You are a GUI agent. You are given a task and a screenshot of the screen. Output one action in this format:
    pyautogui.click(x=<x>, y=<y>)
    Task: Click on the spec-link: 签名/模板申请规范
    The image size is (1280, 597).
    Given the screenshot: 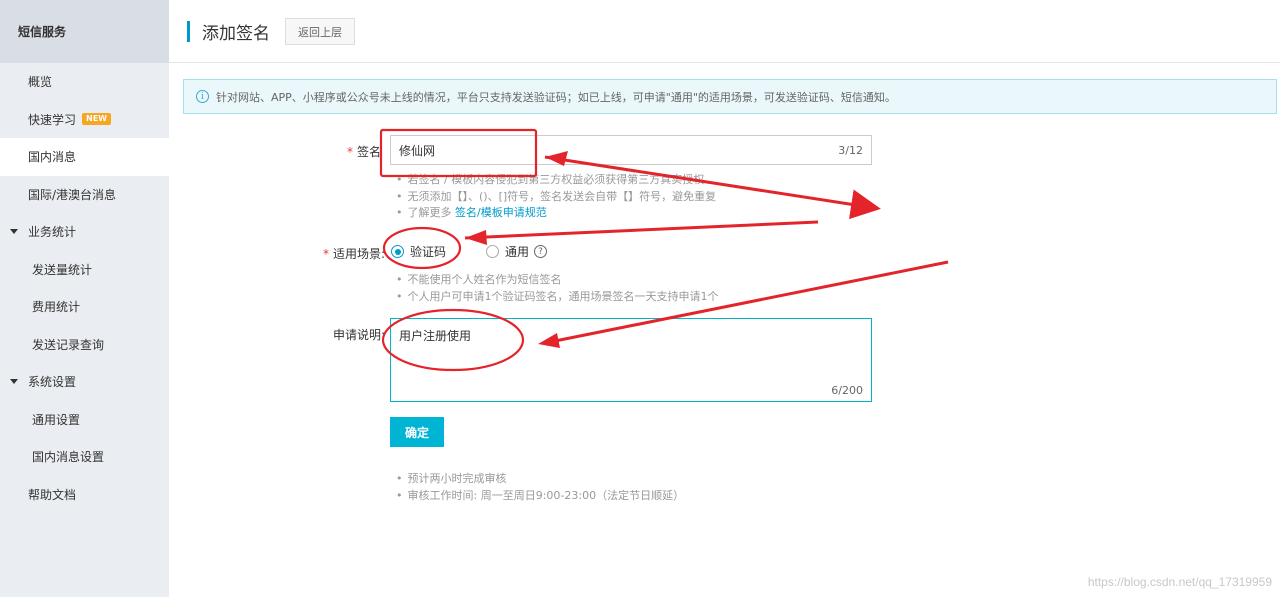 What is the action you would take?
    pyautogui.click(x=501, y=212)
    